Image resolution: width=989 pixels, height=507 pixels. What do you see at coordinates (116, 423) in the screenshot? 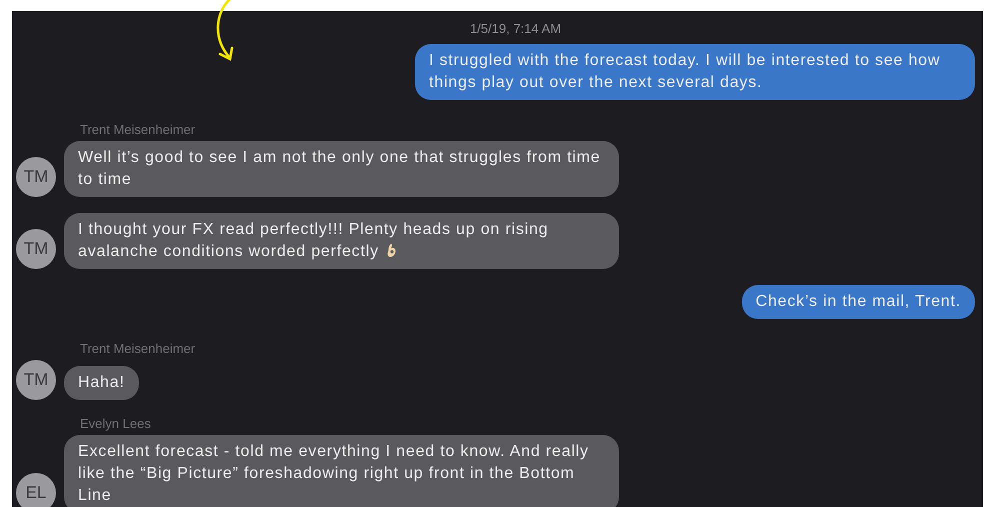
I see `sender-name: Evelyn Lees` at bounding box center [116, 423].